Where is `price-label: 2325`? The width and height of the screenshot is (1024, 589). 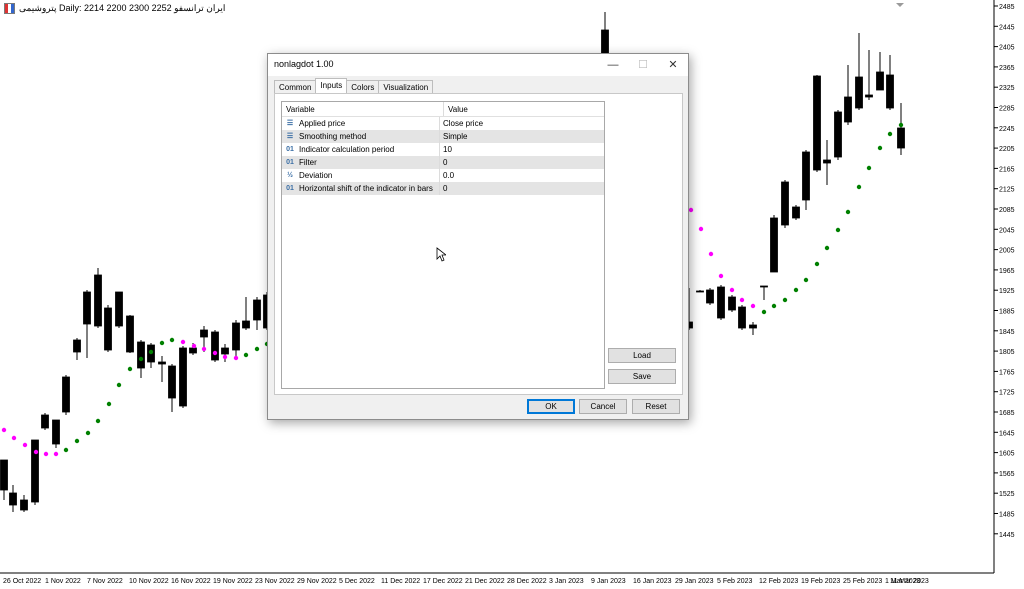 price-label: 2325 is located at coordinates (1007, 88).